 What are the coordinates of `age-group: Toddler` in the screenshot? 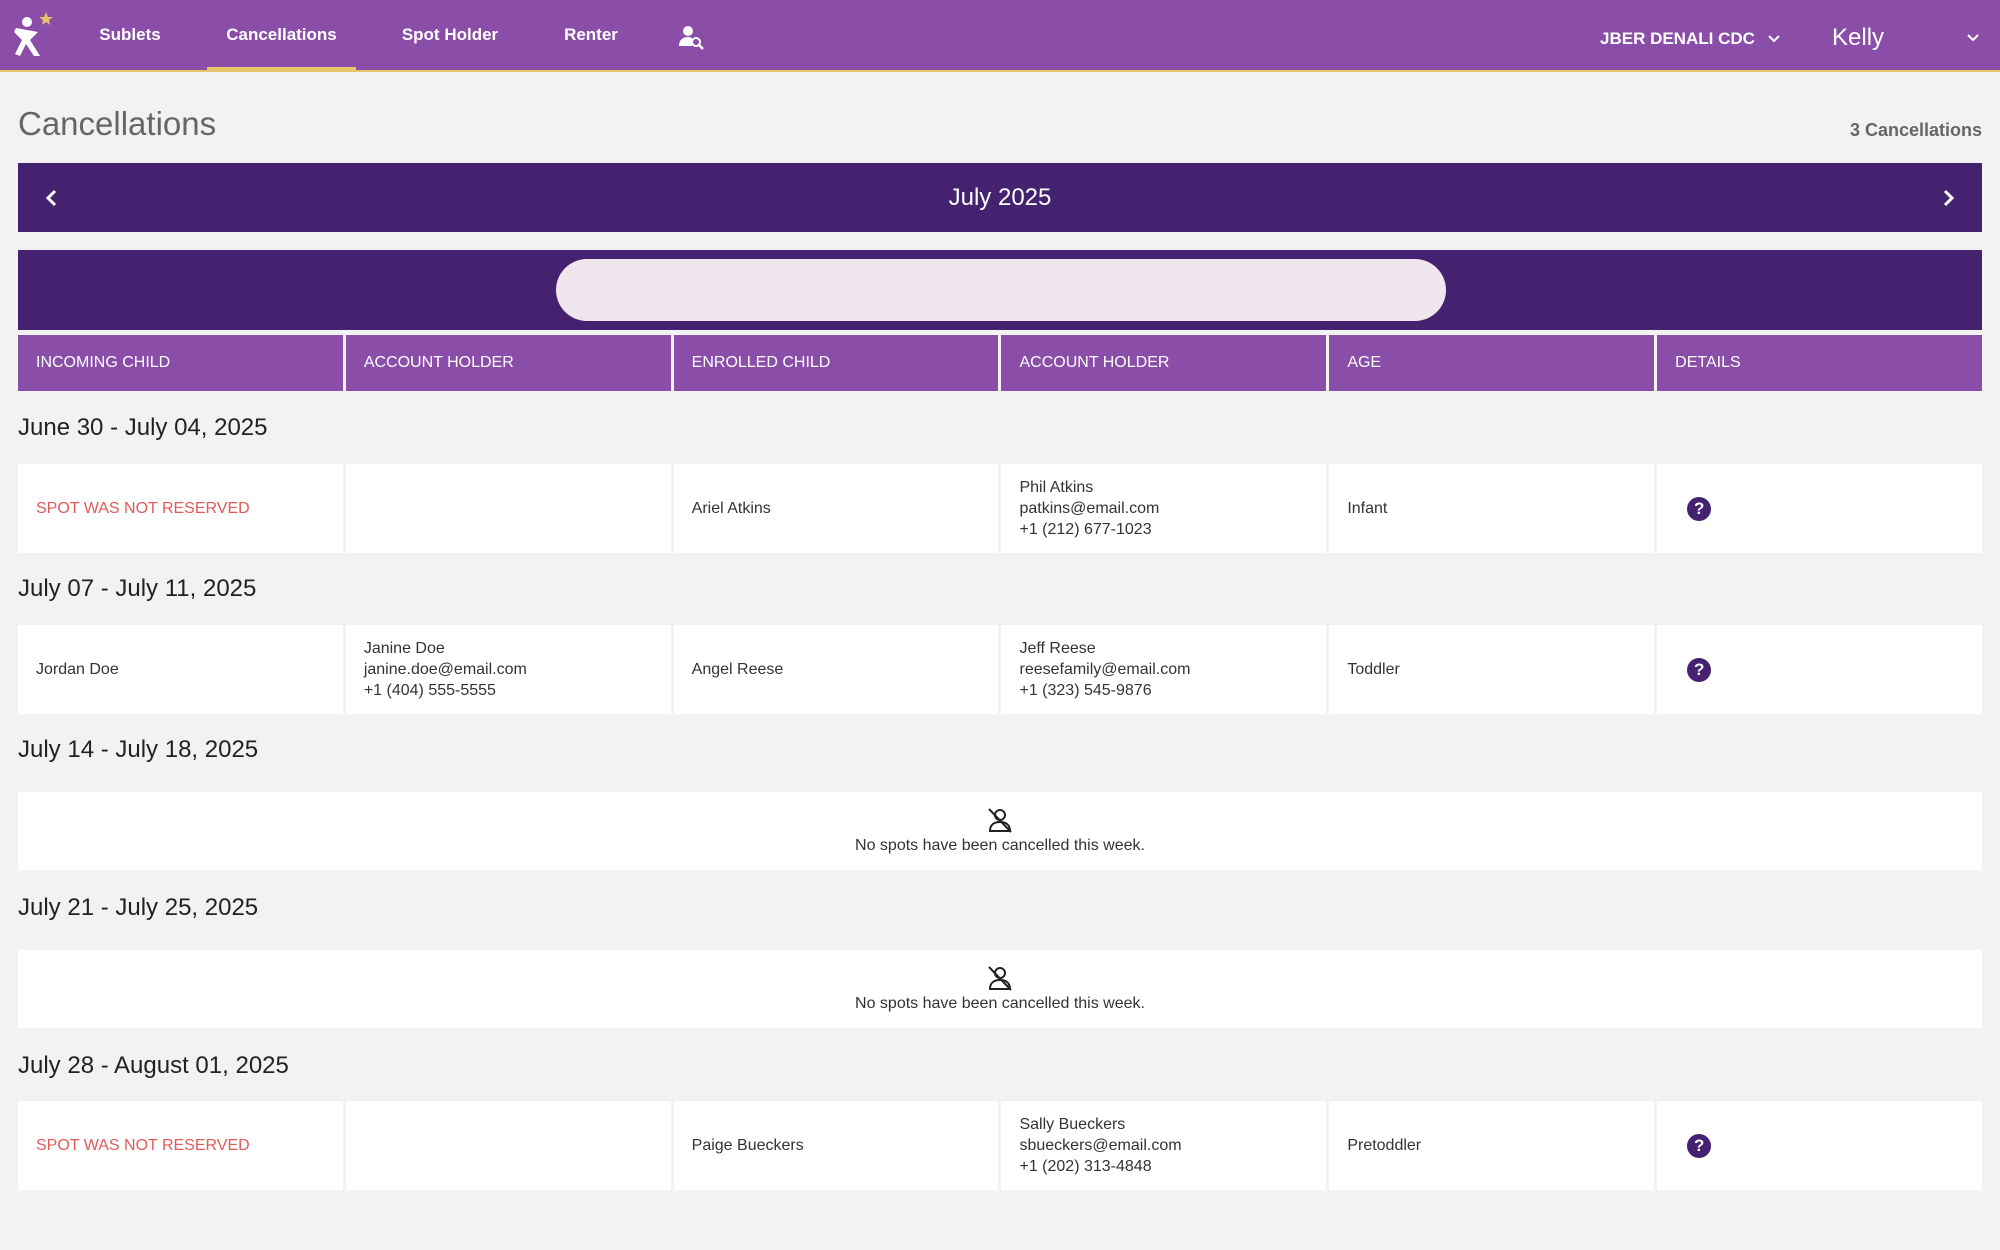 It's located at (1373, 669).